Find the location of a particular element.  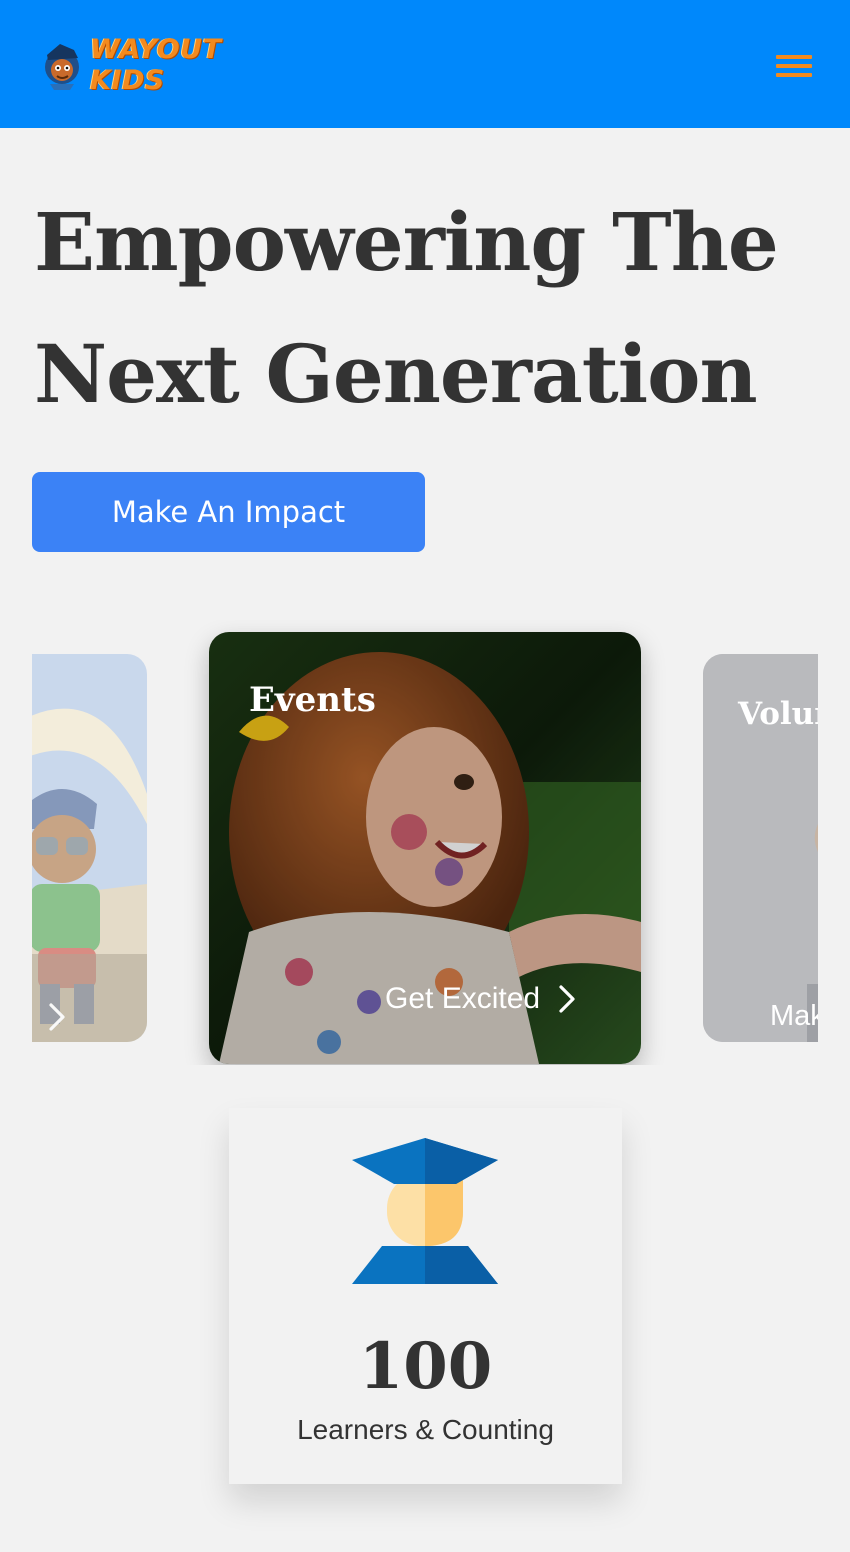

menu-bar-bottom is located at coordinates (794, 75).